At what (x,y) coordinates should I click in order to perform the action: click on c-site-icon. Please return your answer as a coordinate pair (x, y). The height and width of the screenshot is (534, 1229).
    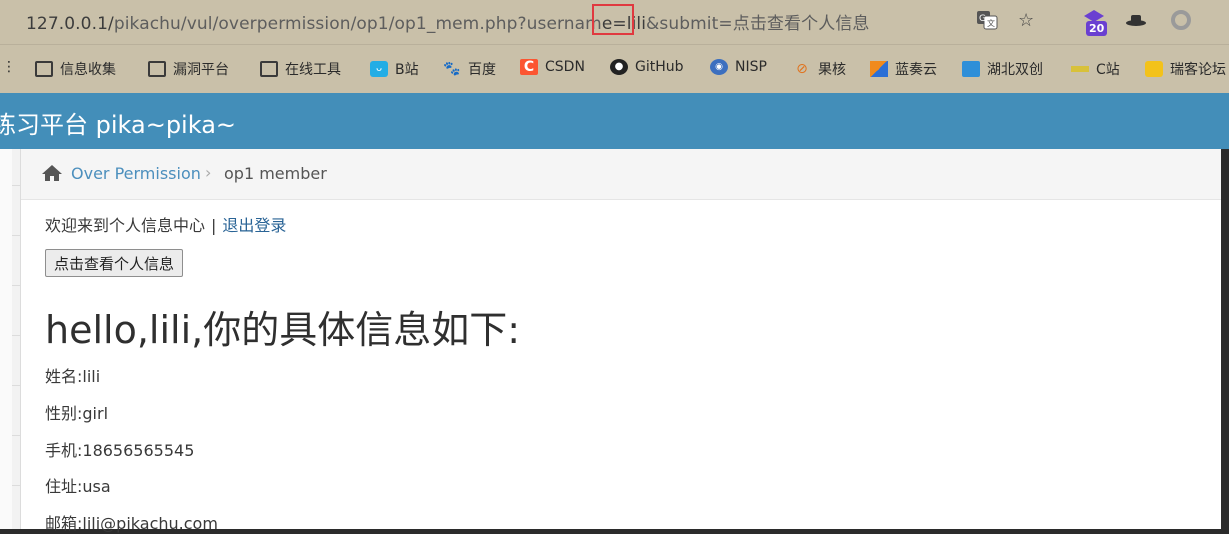
    Looking at the image, I should click on (1080, 69).